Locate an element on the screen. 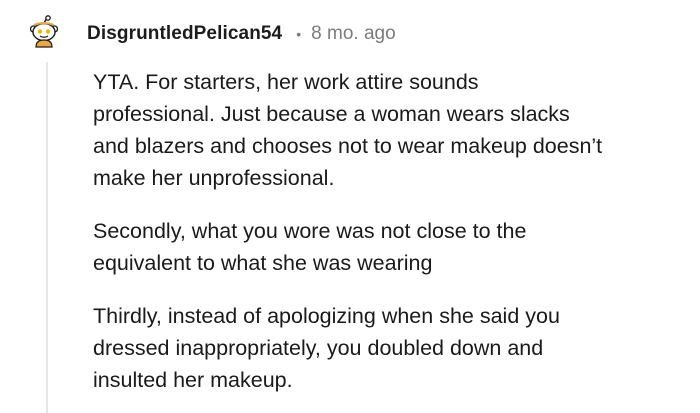  text-line: insulted her makeup. is located at coordinates (193, 380).